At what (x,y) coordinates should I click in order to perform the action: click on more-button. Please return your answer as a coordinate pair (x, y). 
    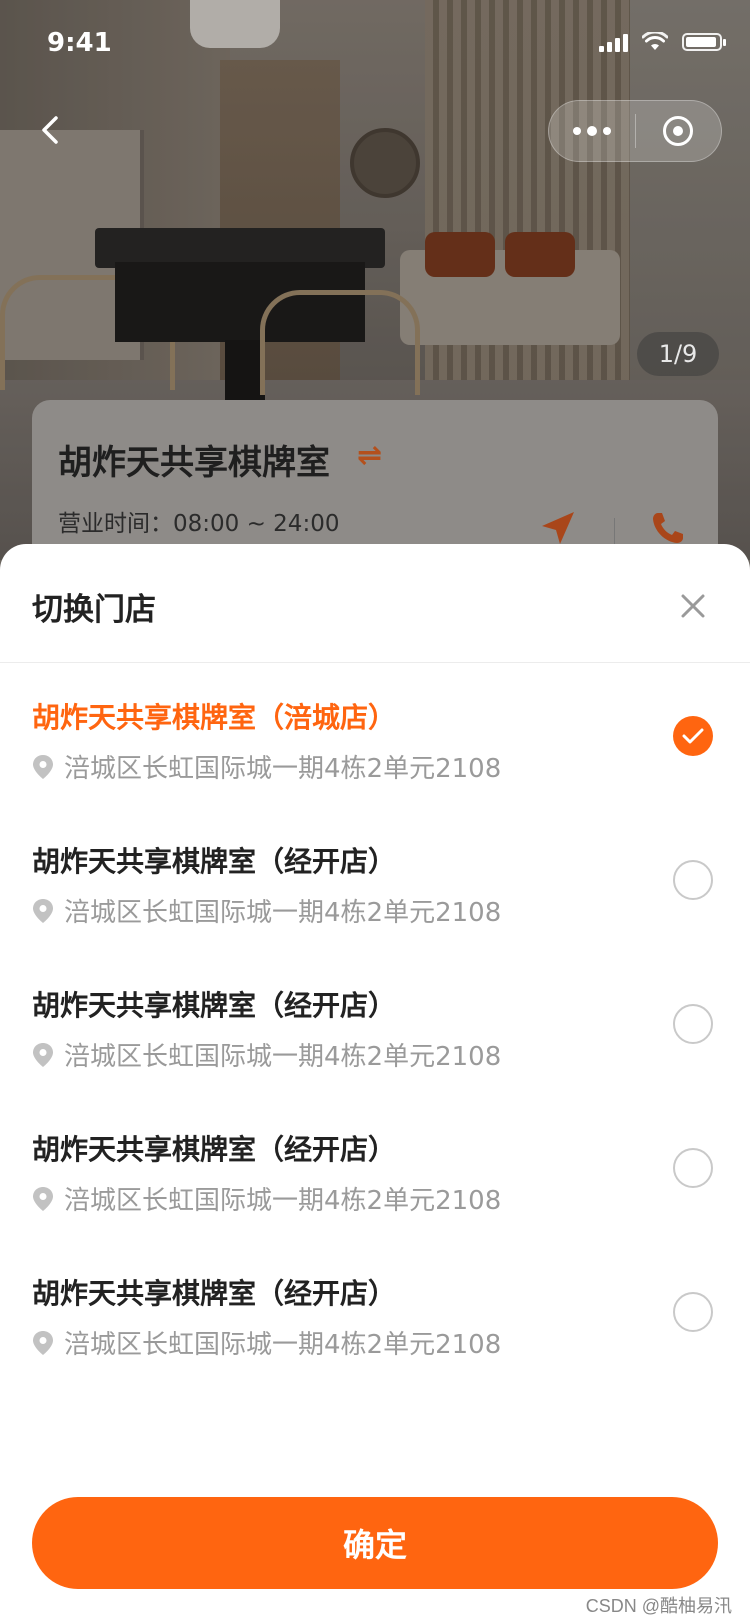
    Looking at the image, I should click on (592, 131).